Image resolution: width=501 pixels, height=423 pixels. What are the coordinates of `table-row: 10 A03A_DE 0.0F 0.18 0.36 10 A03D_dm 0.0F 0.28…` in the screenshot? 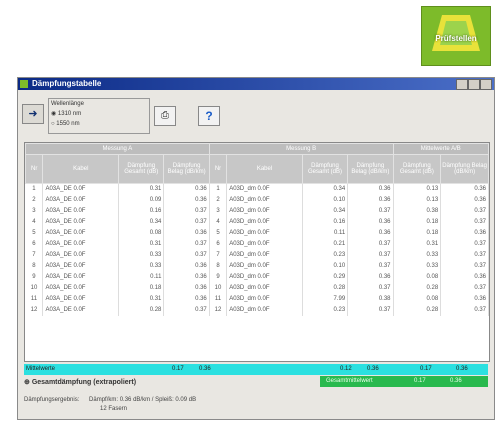 It's located at (257, 288).